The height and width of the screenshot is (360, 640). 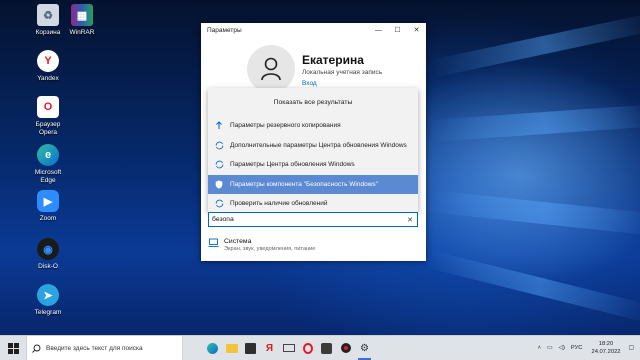 What do you see at coordinates (606, 348) in the screenshot?
I see `clock: 18:20 24.07.2022` at bounding box center [606, 348].